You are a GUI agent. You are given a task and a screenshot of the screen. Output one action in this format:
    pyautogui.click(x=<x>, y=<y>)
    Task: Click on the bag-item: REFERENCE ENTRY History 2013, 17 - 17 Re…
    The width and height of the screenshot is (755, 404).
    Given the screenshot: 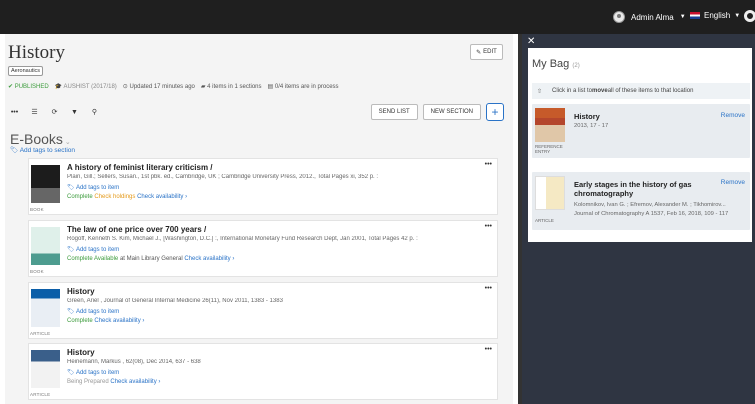 What is the action you would take?
    pyautogui.click(x=641, y=131)
    